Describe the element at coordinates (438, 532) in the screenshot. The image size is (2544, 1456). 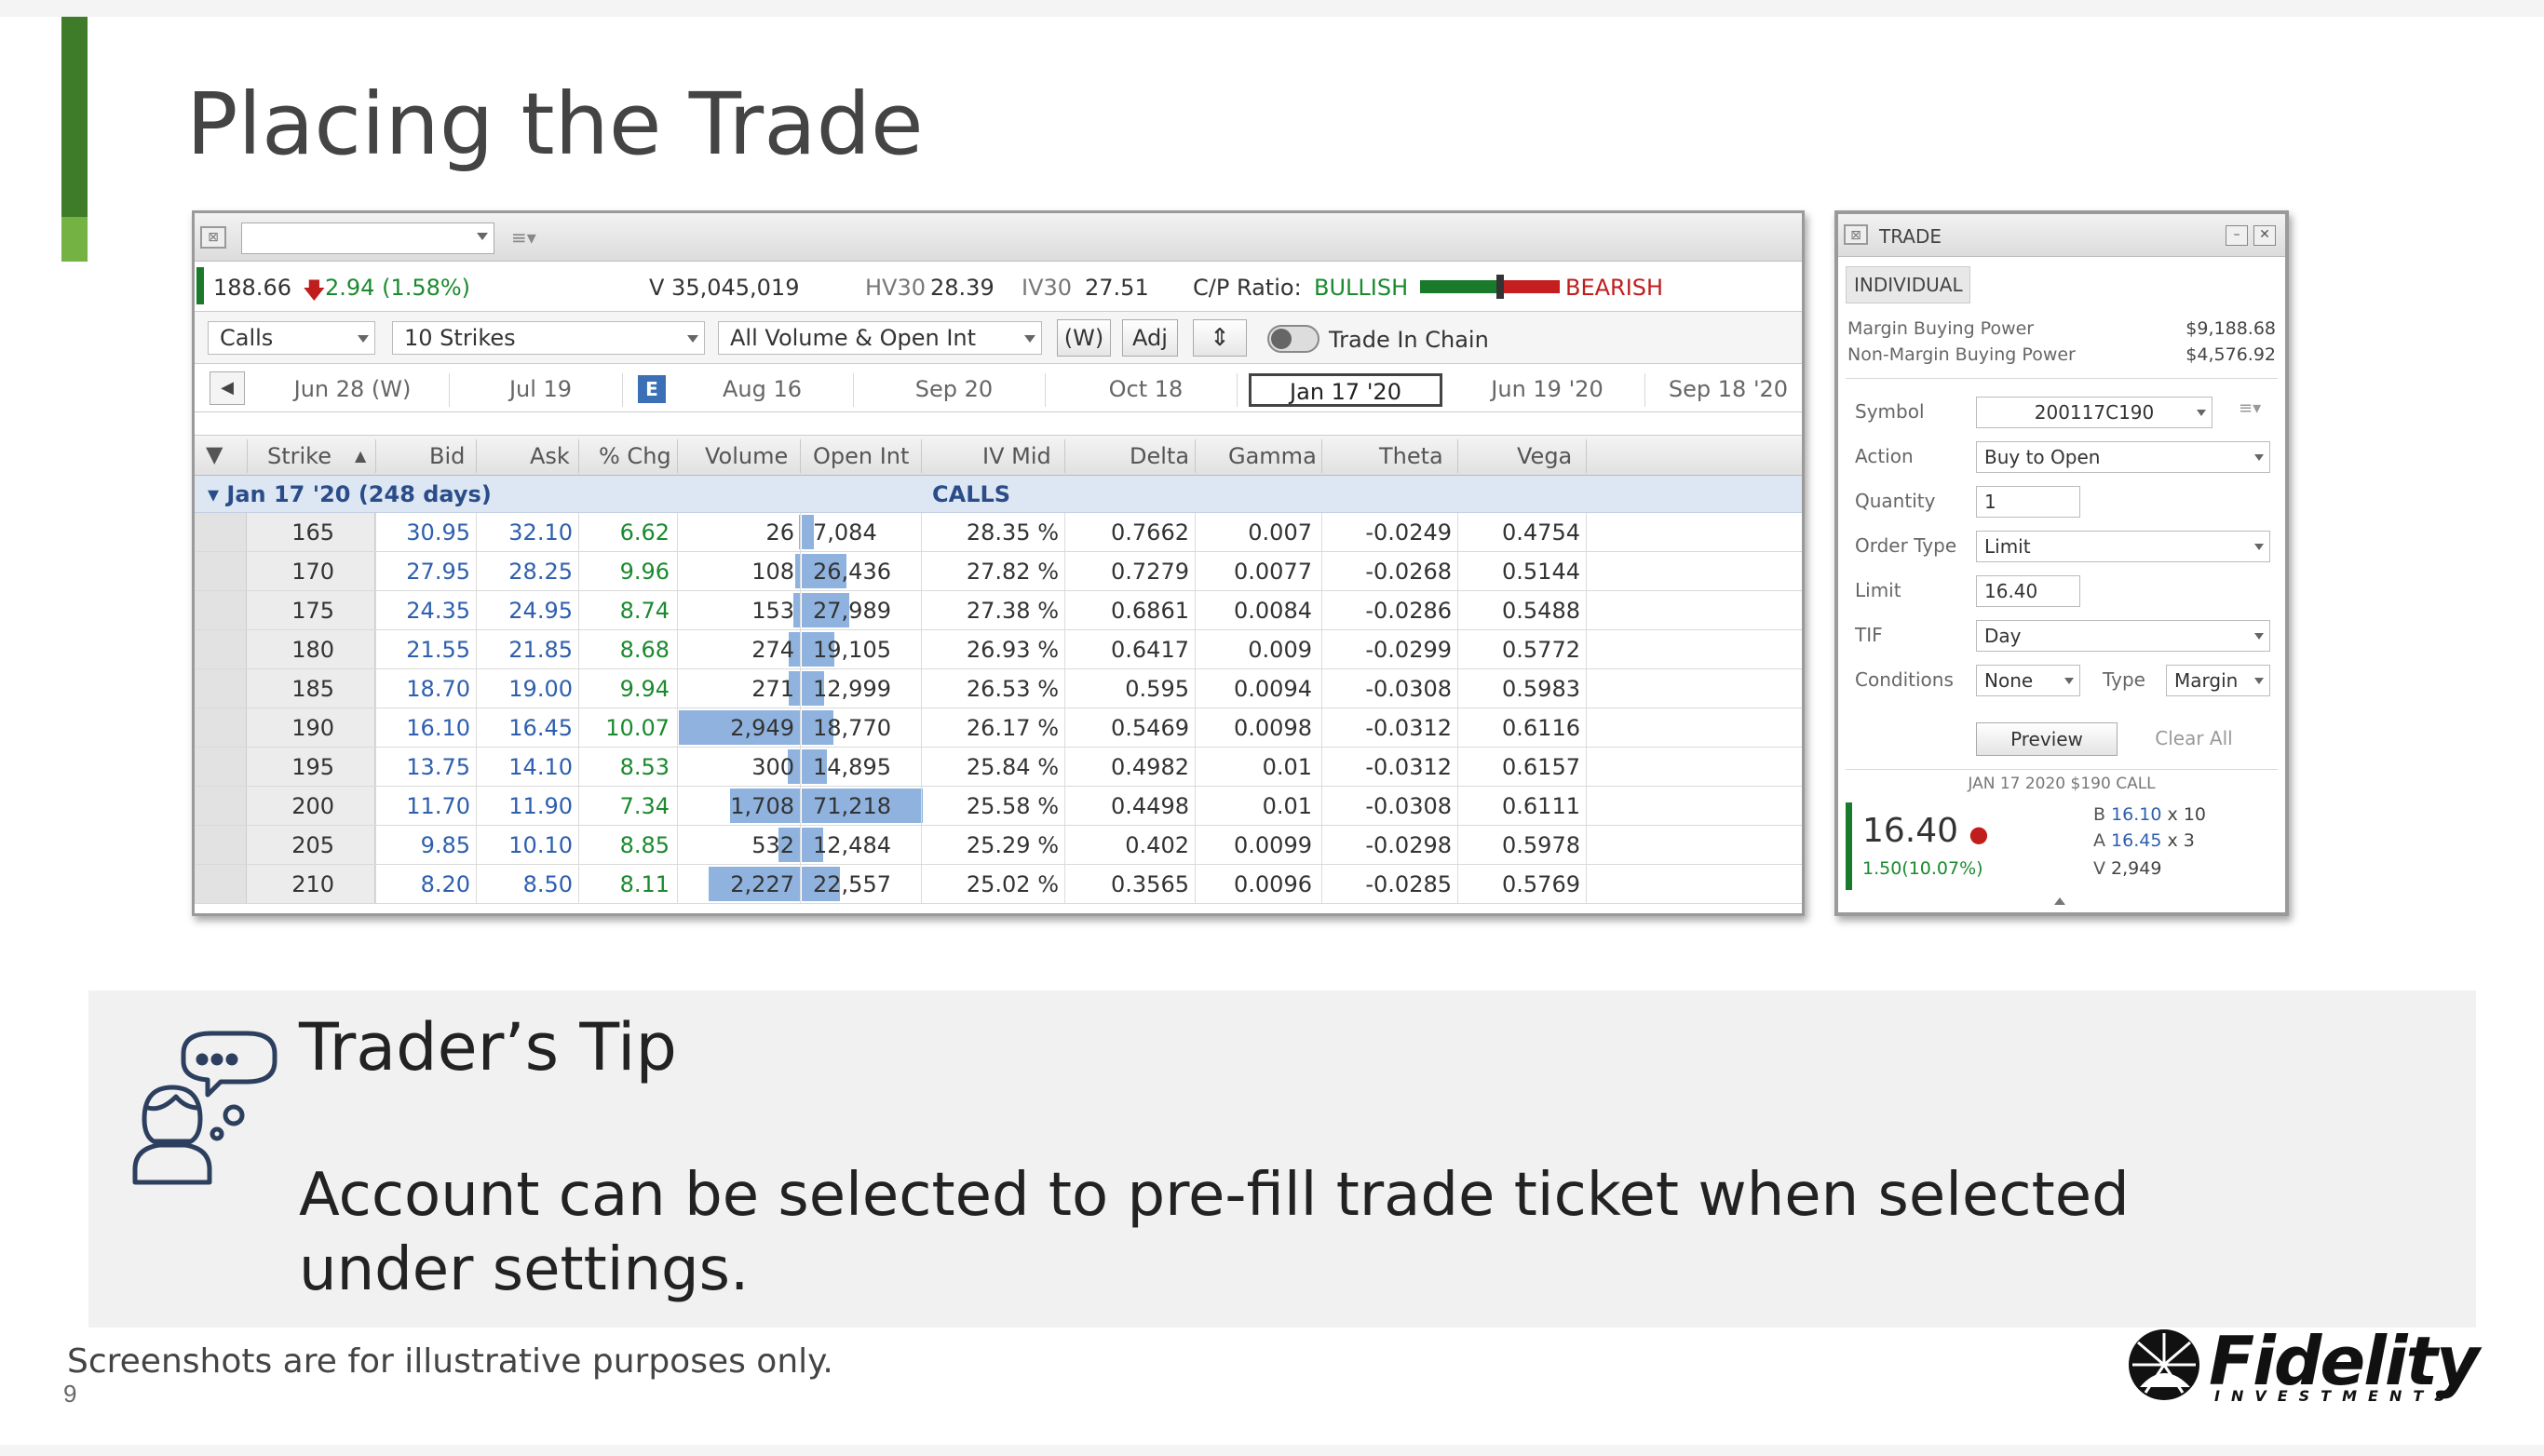
I see `bid-cell: 30.95` at that location.